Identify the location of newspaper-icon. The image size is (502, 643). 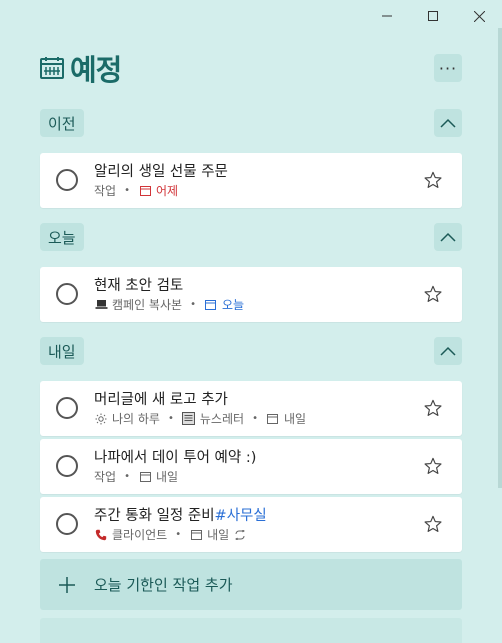
(189, 419).